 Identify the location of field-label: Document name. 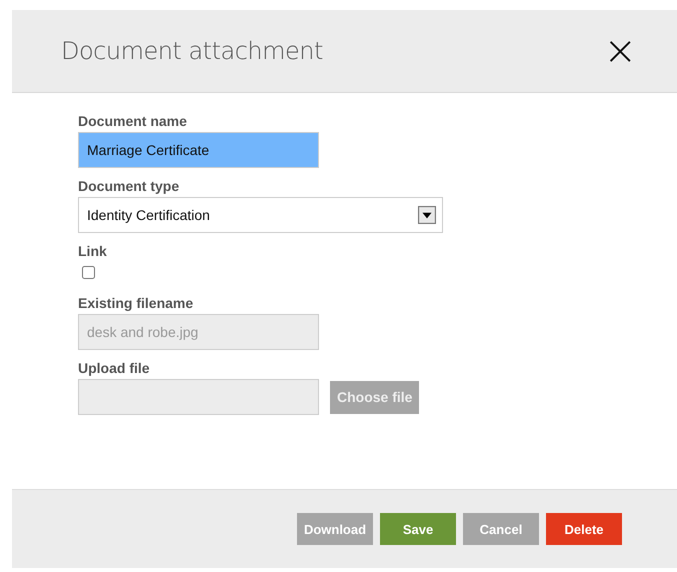
(132, 121).